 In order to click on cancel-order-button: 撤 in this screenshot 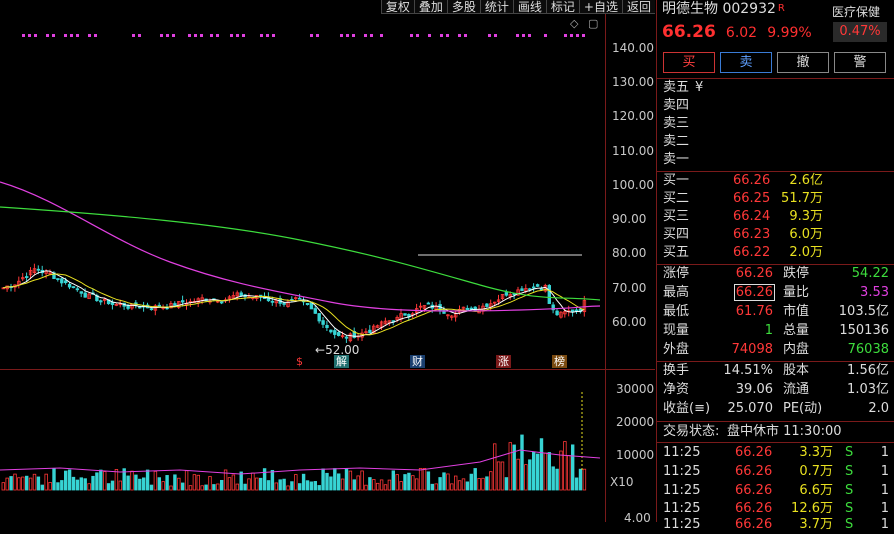, I will do `click(803, 62)`.